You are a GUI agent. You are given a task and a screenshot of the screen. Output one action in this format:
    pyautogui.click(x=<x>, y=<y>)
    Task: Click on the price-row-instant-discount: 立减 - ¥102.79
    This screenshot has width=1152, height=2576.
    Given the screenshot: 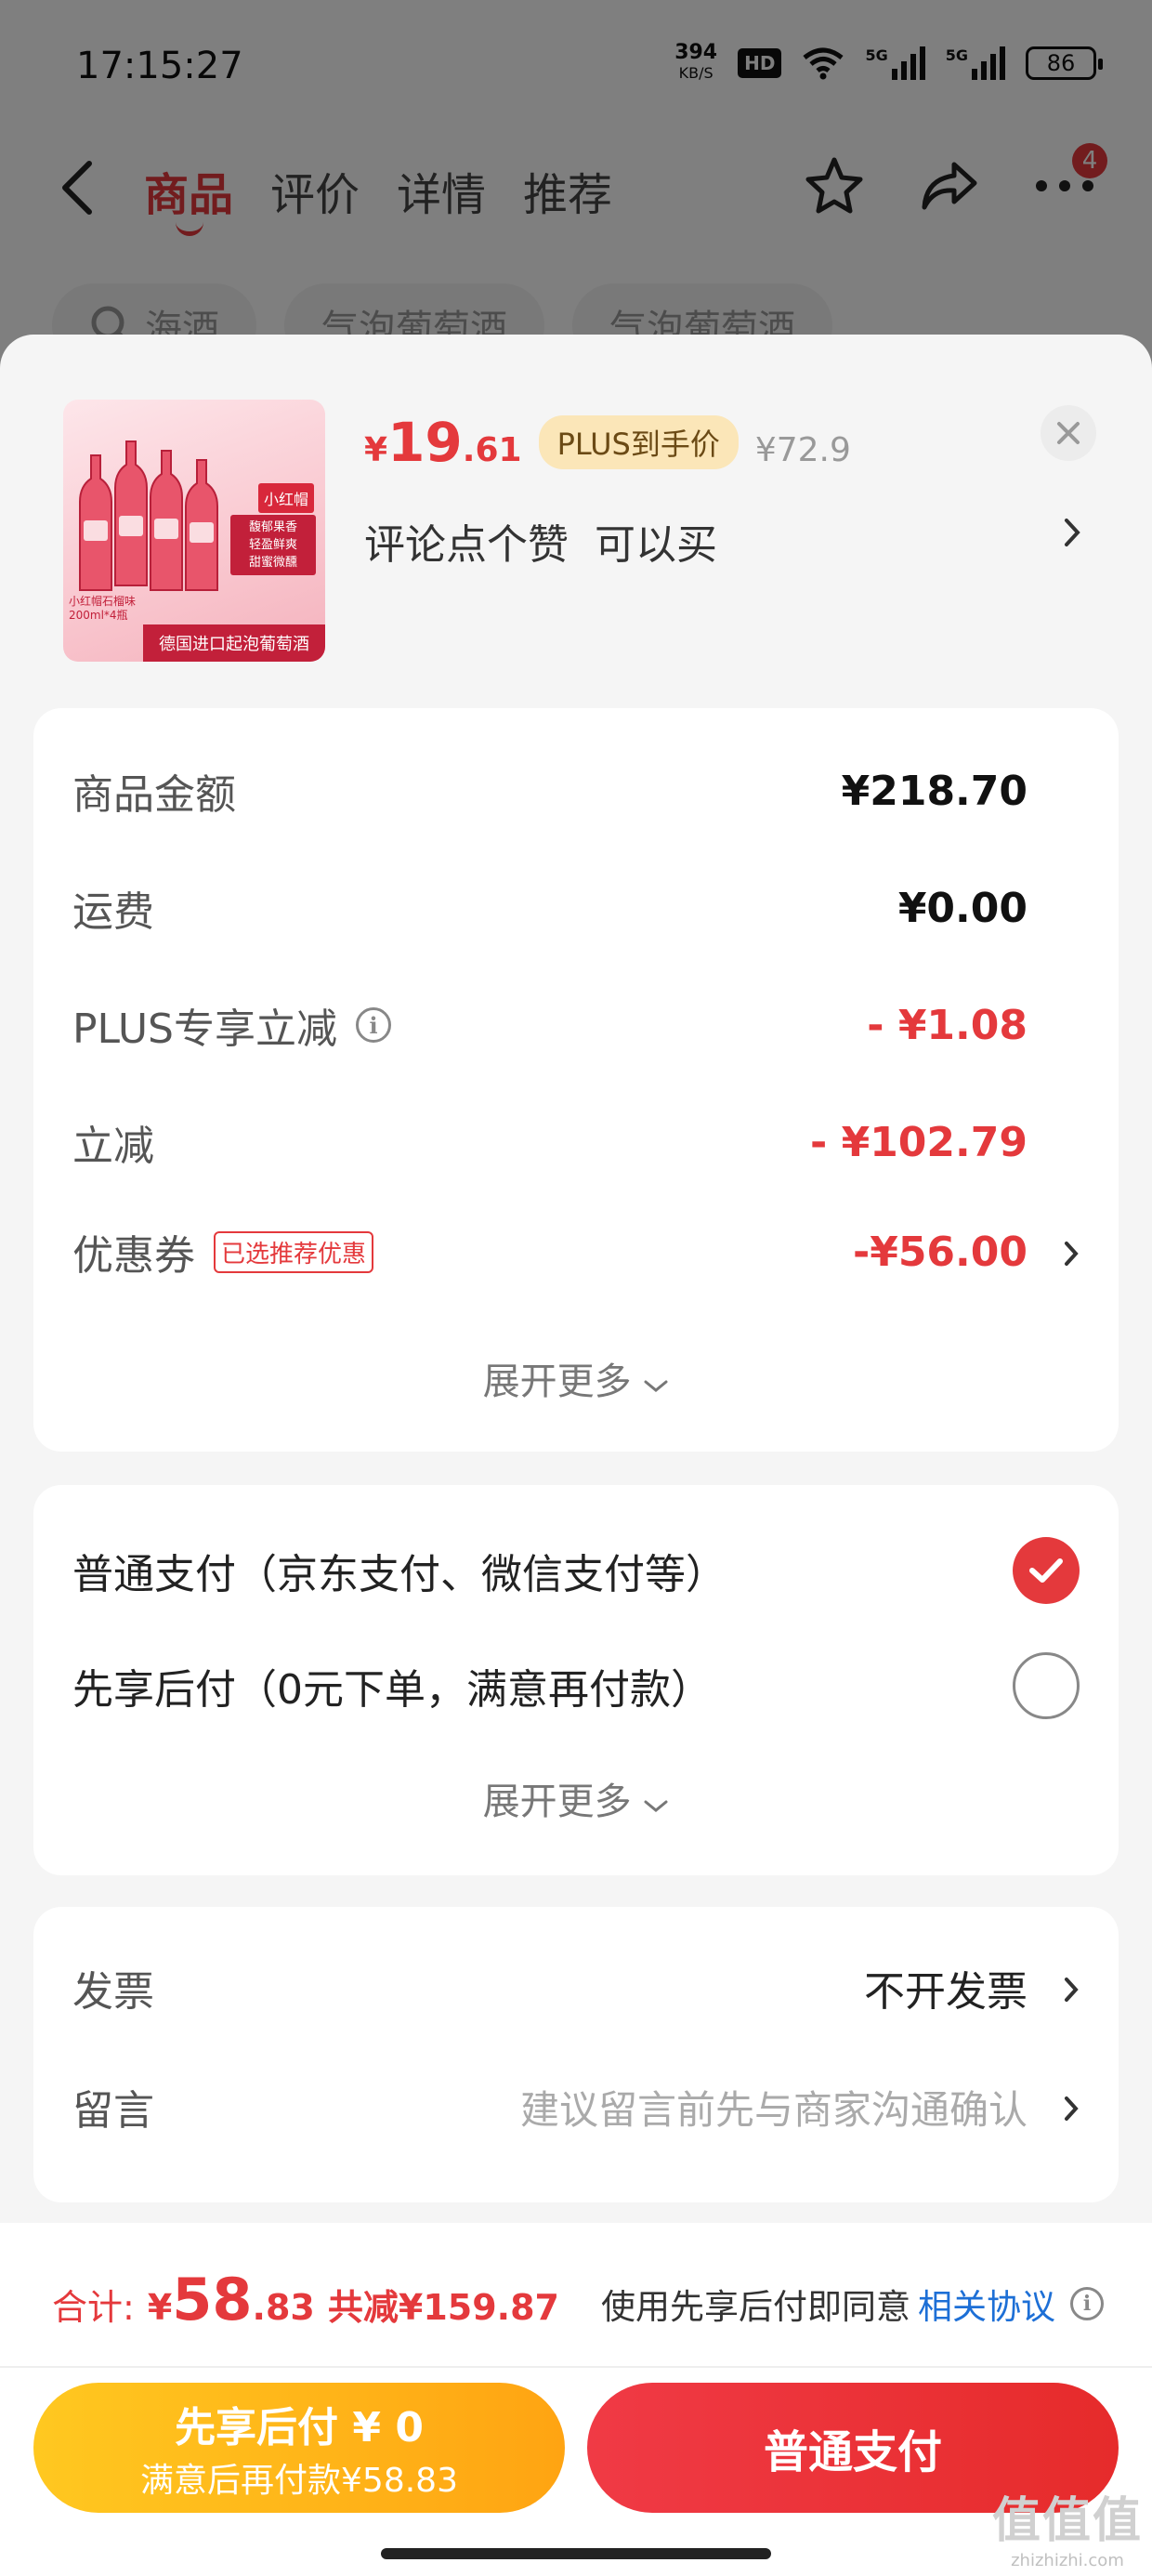 What is the action you would take?
    pyautogui.click(x=576, y=1142)
    